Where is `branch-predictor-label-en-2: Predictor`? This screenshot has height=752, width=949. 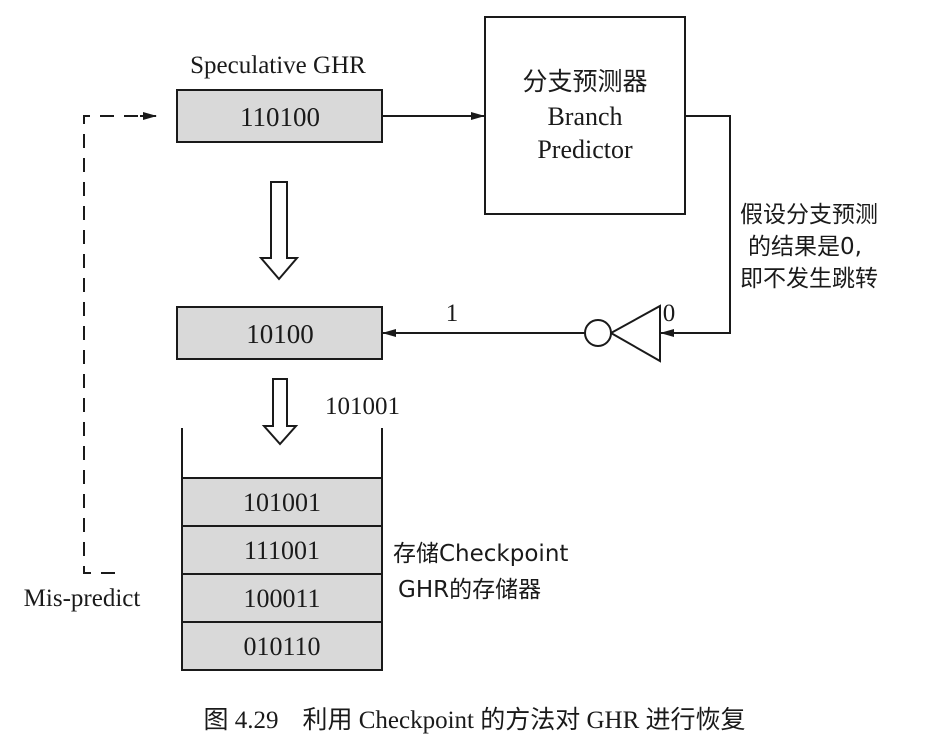 branch-predictor-label-en-2: Predictor is located at coordinates (585, 149).